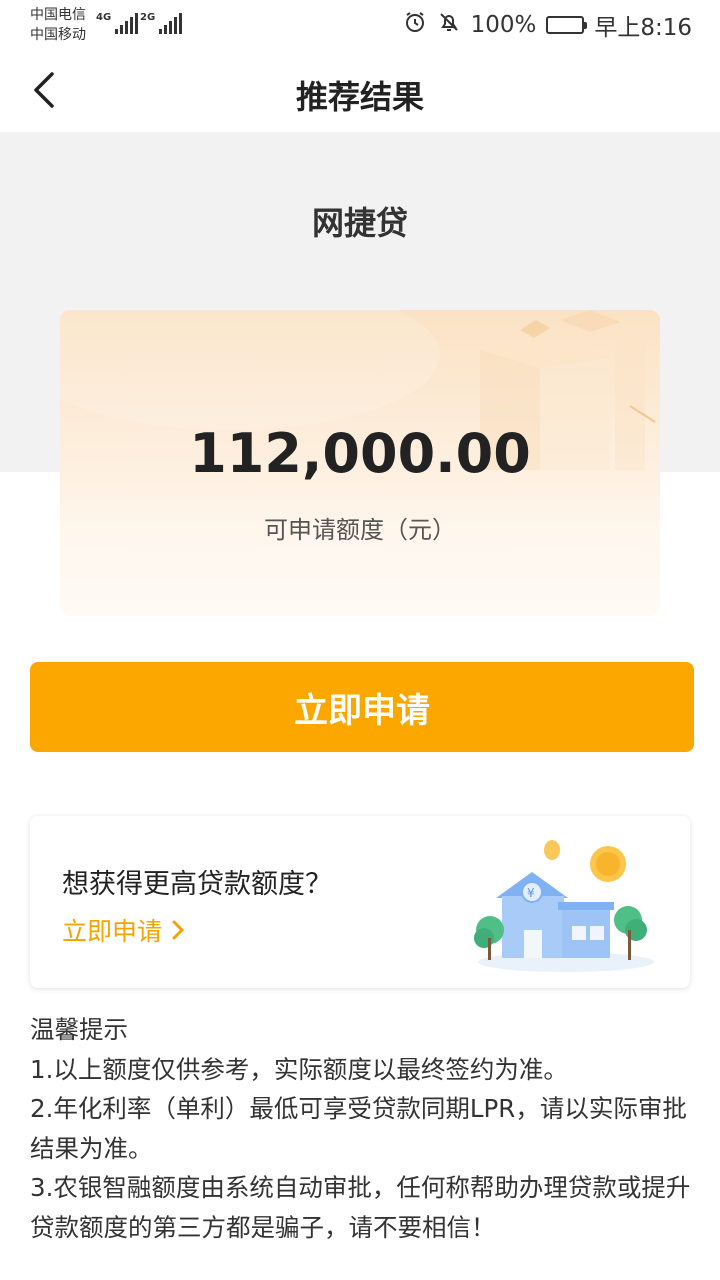  Describe the element at coordinates (360, 530) in the screenshot. I see `amount-label: 可申请额度（元）` at that location.